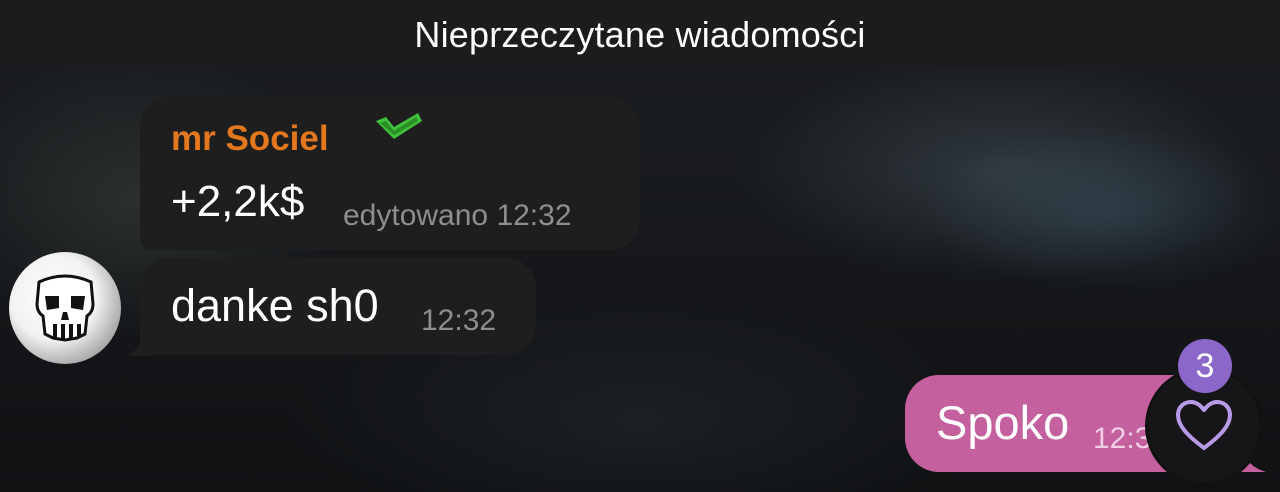 Image resolution: width=1280 pixels, height=492 pixels. I want to click on avatar, so click(65, 308).